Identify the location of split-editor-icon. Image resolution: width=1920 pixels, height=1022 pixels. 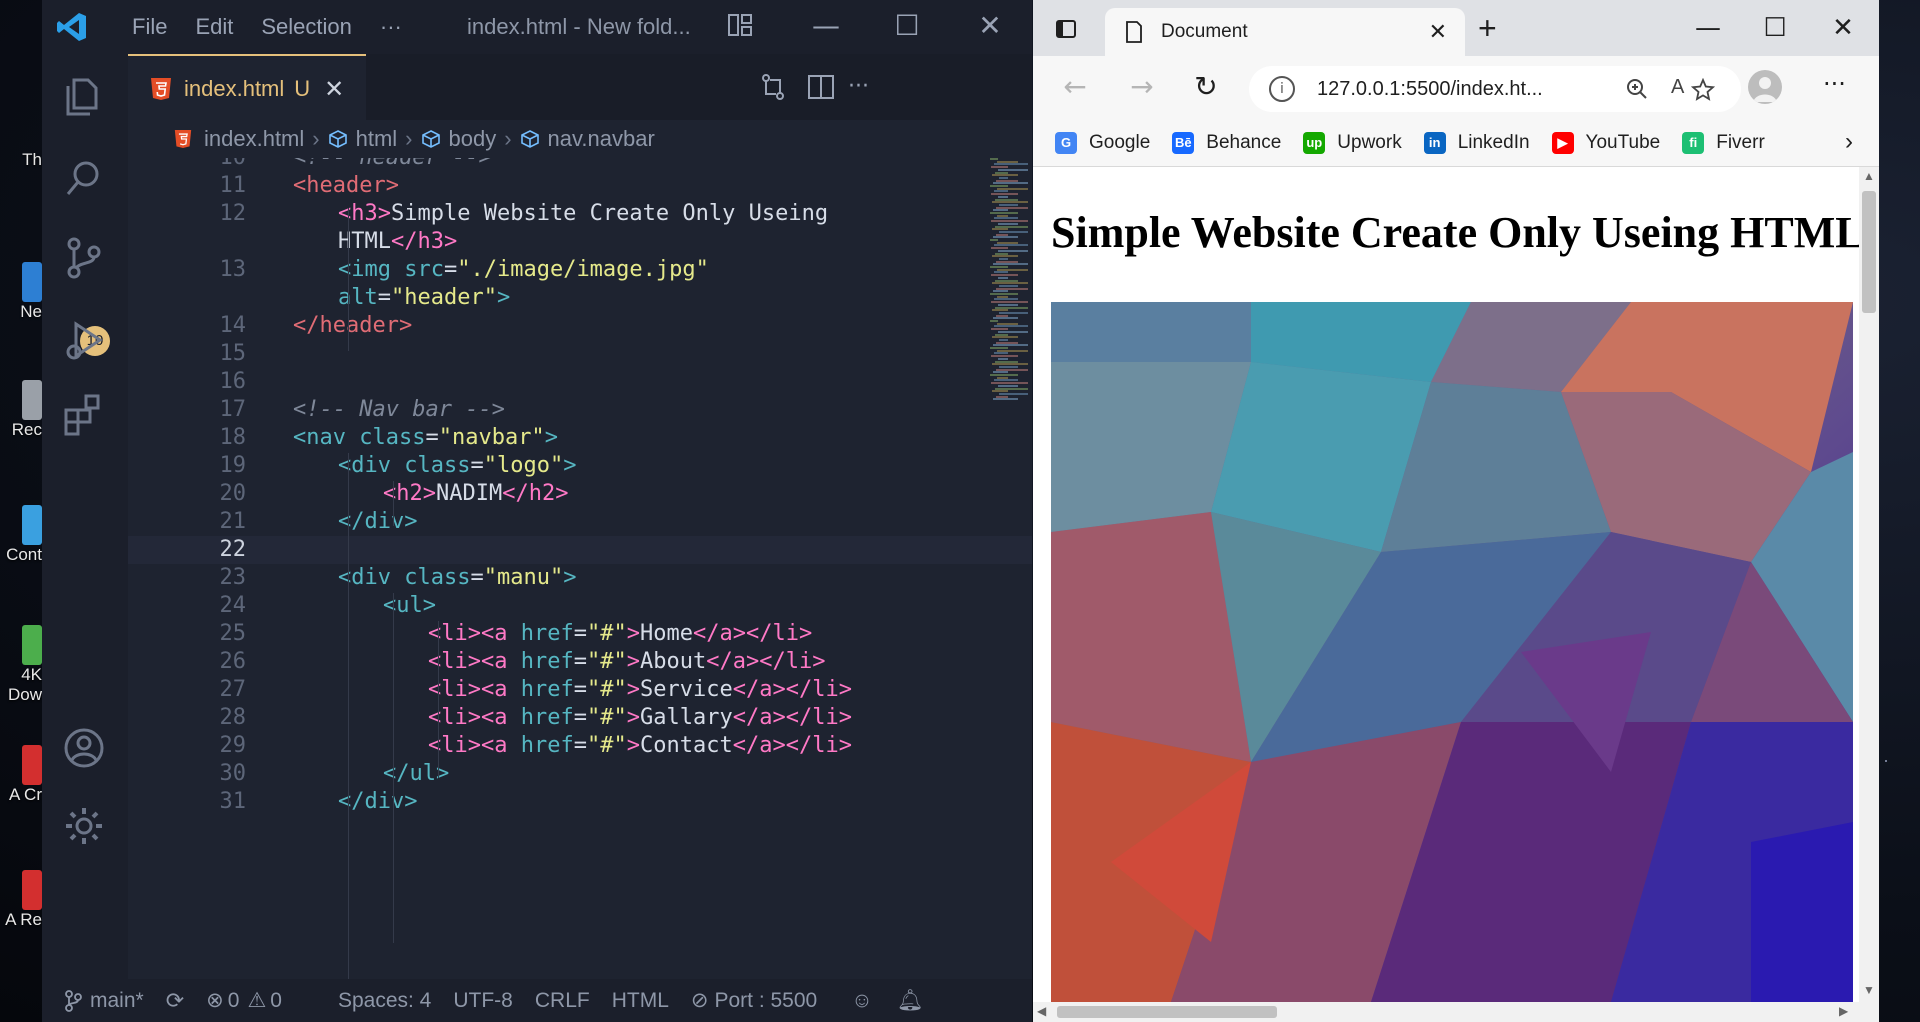
(821, 87).